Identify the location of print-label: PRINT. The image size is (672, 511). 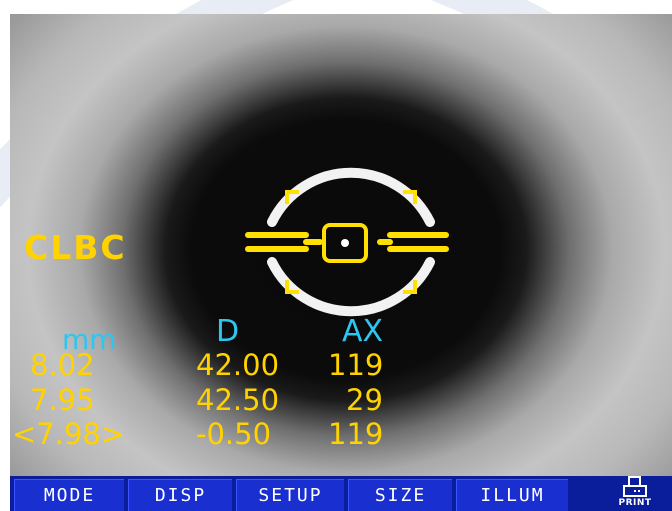
(635, 503).